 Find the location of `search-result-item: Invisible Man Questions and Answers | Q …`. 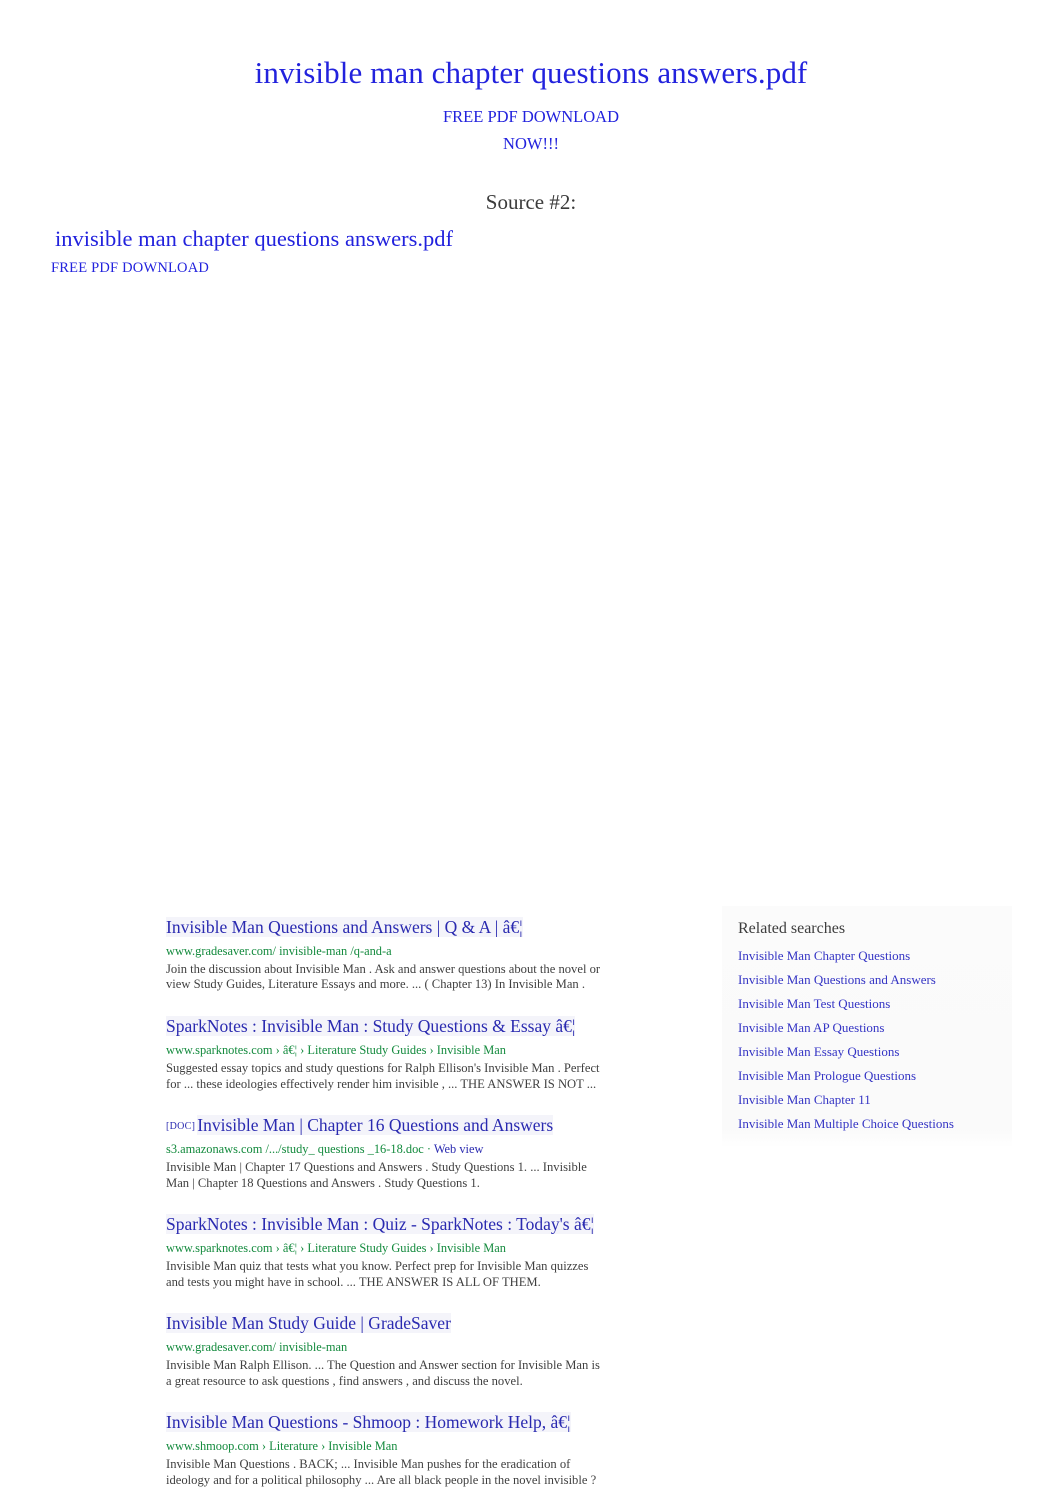

search-result-item: Invisible Man Questions and Answers | Q … is located at coordinates (416, 954).